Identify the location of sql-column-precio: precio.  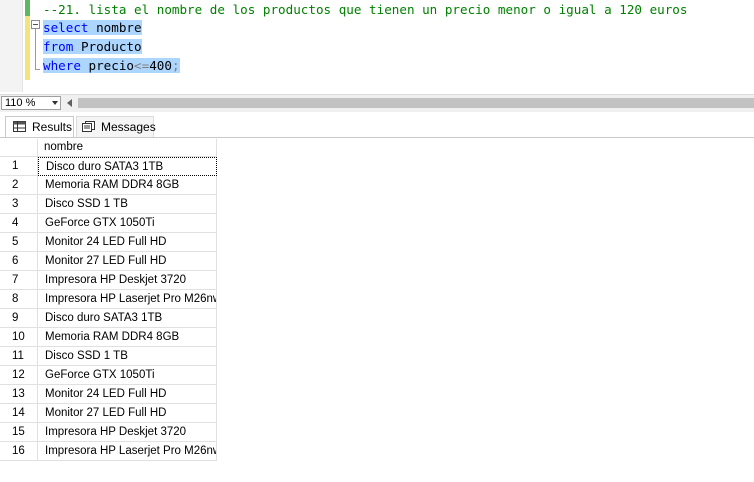
(111, 65).